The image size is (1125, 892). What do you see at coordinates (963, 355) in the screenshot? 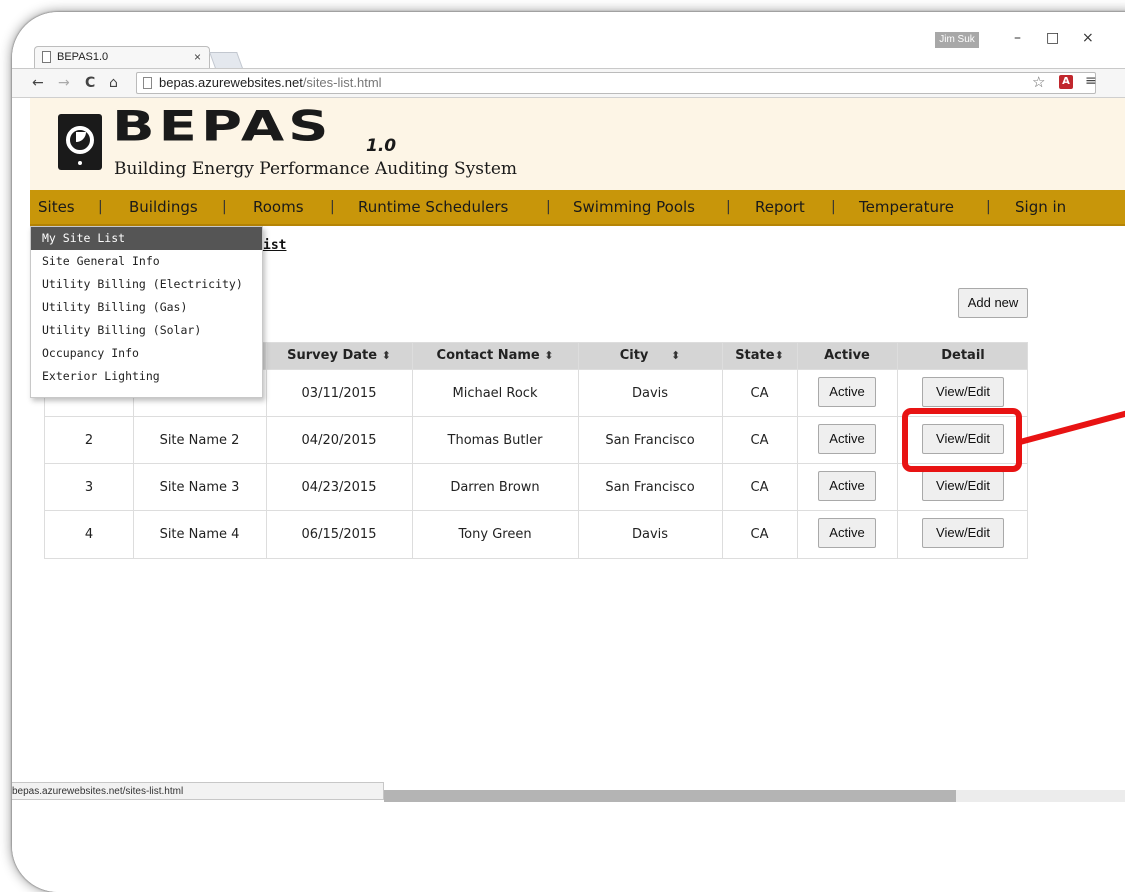
I see `col-header-detail: Detail` at bounding box center [963, 355].